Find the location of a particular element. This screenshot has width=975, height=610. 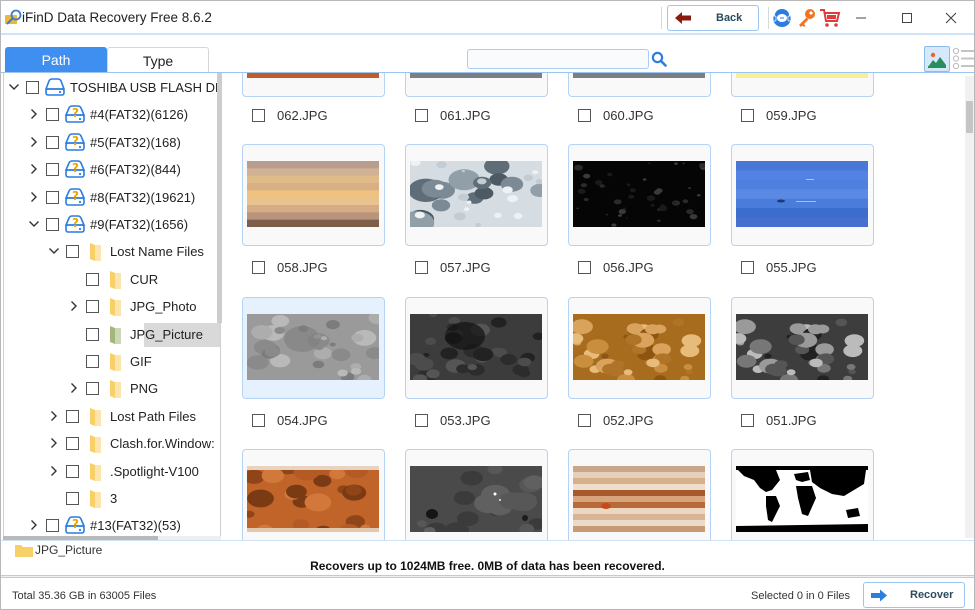

maximize-button is located at coordinates (907, 18).